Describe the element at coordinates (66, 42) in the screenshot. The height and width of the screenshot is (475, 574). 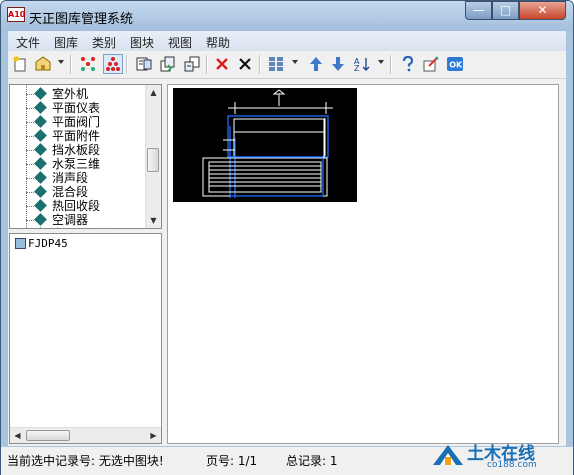
I see `menu-library: 图库` at that location.